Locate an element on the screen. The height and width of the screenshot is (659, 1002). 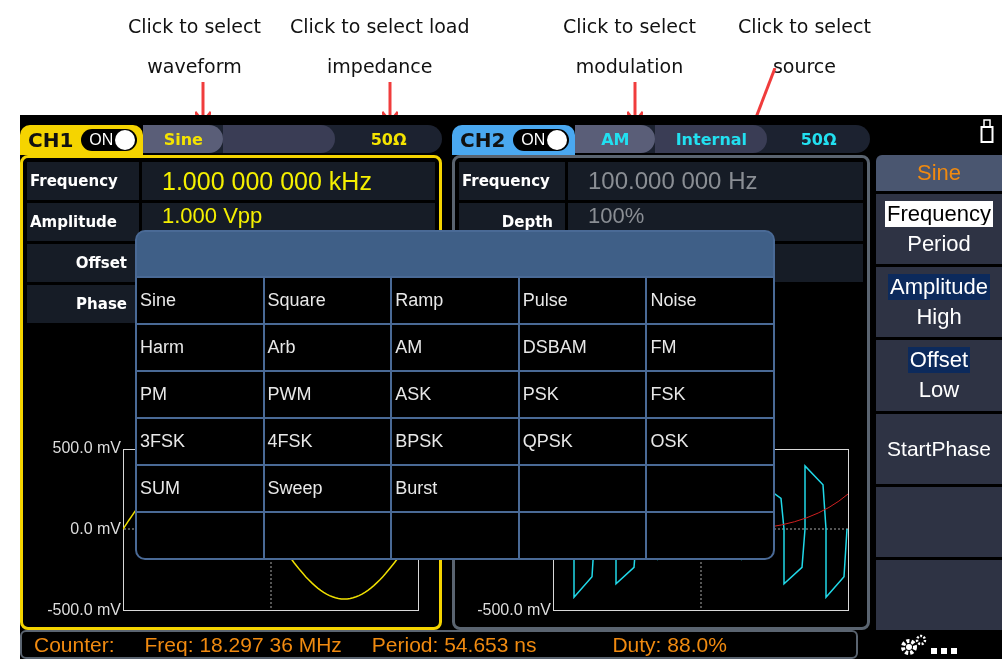
waveform-option: FSK is located at coordinates (710, 394).